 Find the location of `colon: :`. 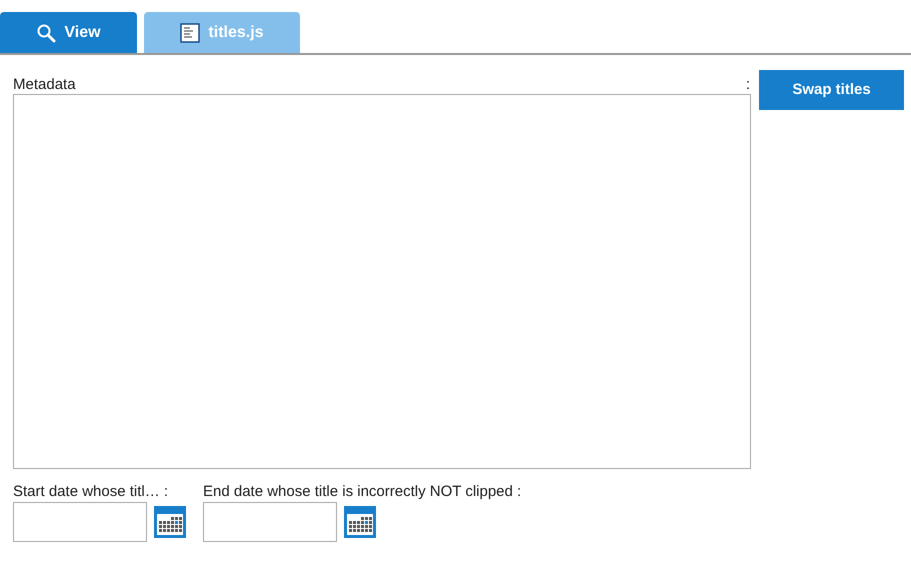

colon: : is located at coordinates (748, 85).